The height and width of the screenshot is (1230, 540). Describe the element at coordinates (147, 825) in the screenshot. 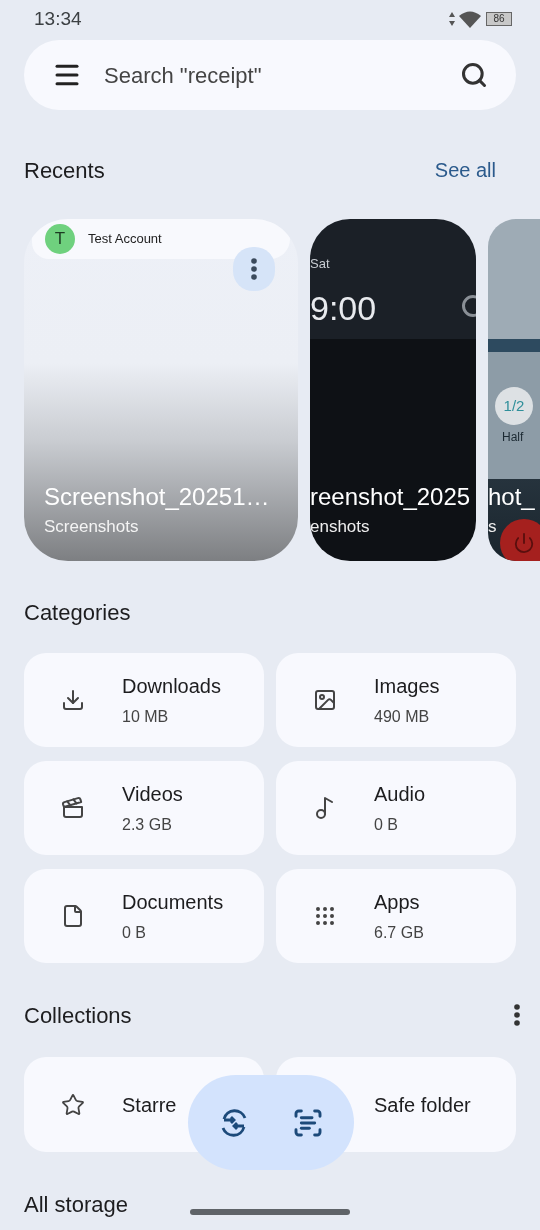

I see `category-size: 2.3 GB` at that location.